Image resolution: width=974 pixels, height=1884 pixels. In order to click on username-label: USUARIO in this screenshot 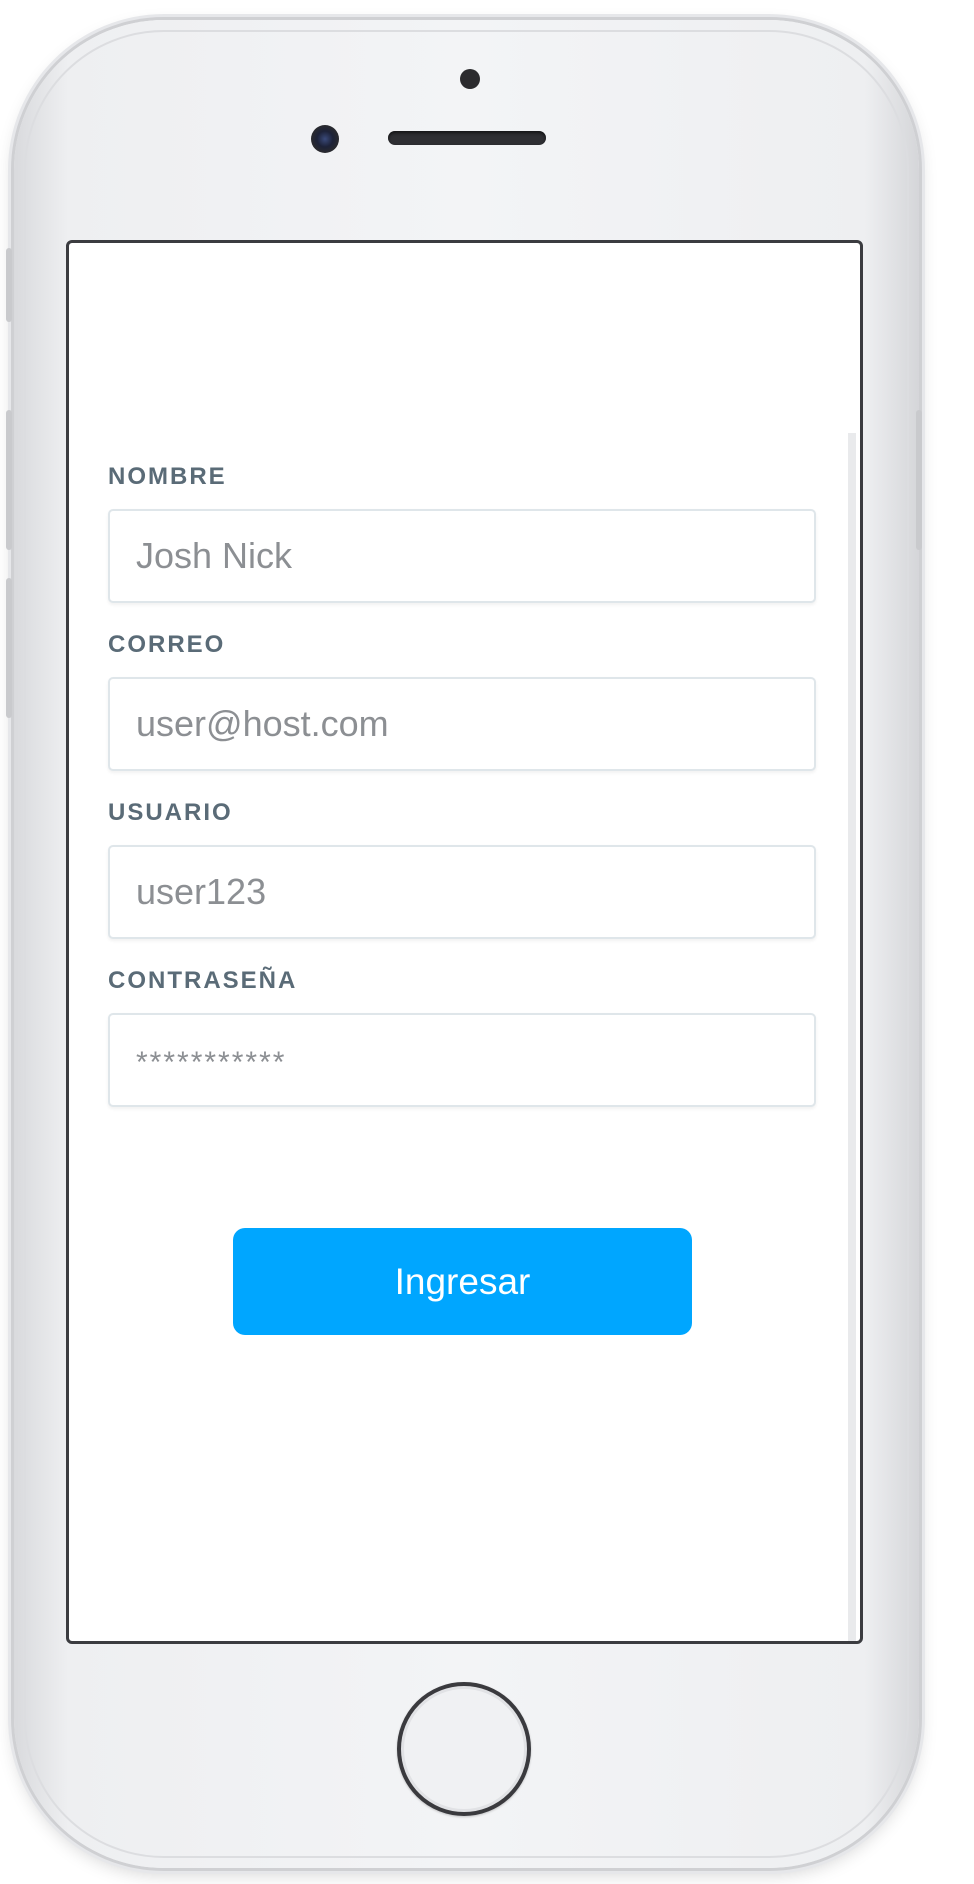, I will do `click(170, 812)`.